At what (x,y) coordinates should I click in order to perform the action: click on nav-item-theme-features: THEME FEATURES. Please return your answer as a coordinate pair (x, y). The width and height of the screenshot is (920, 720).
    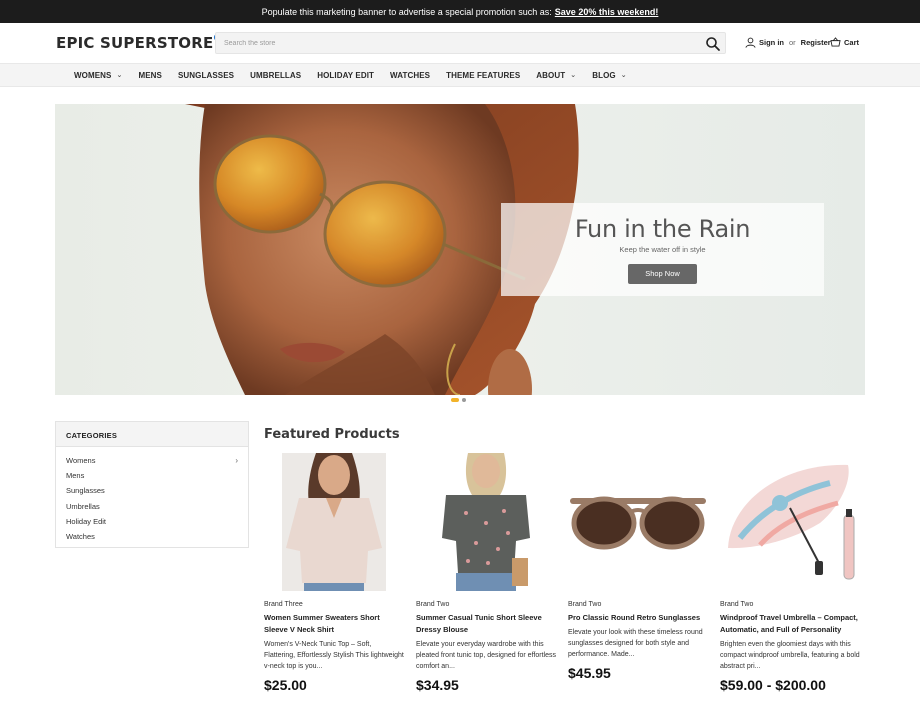
    Looking at the image, I should click on (483, 75).